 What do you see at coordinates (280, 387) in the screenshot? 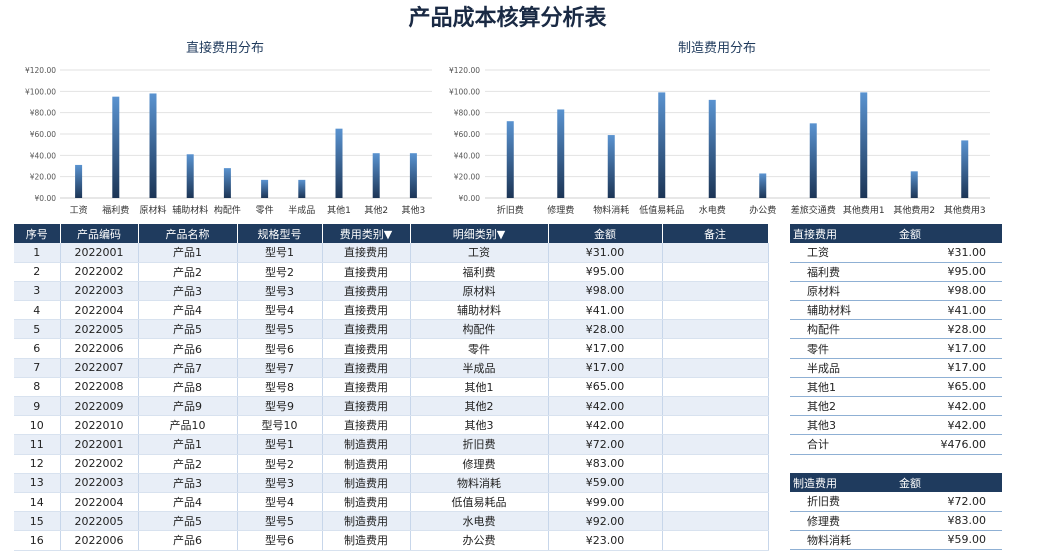
I see `table-cell: 型号8` at bounding box center [280, 387].